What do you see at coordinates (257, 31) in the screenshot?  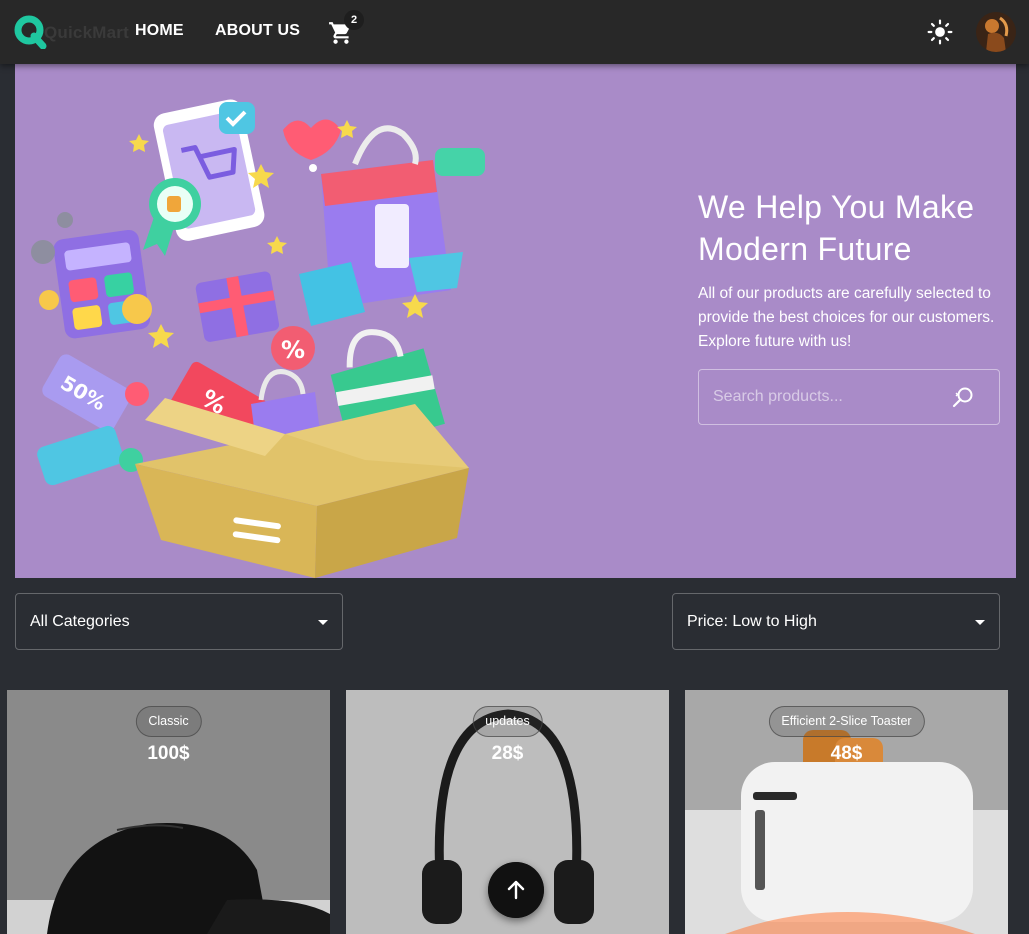 I see `nav-about-link: ABOUT US` at bounding box center [257, 31].